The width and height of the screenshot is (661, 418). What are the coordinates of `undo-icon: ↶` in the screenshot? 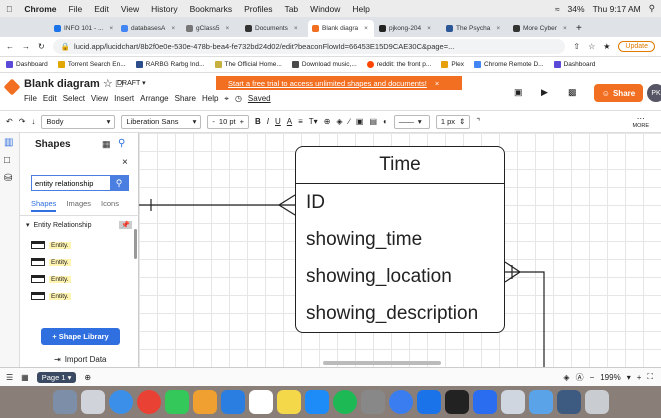 It's located at (9, 121).